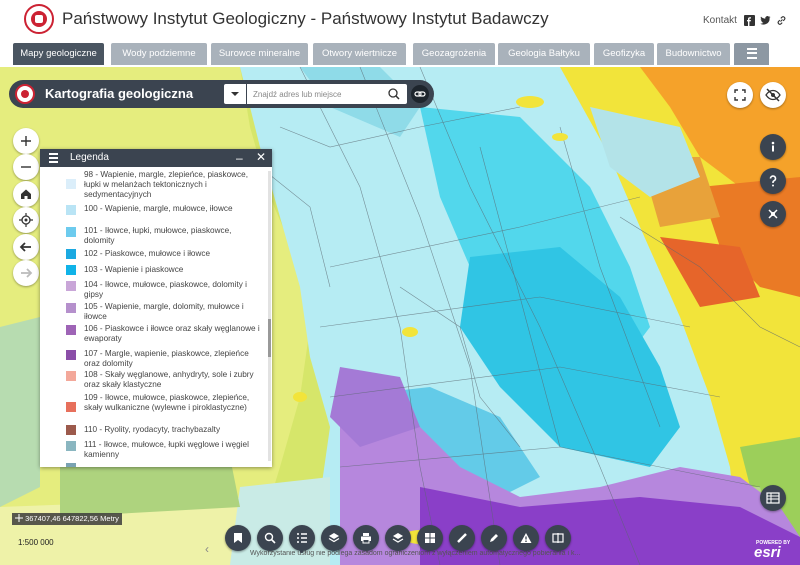 The height and width of the screenshot is (565, 800). I want to click on app-title: Kartografia geologiczna, so click(119, 93).